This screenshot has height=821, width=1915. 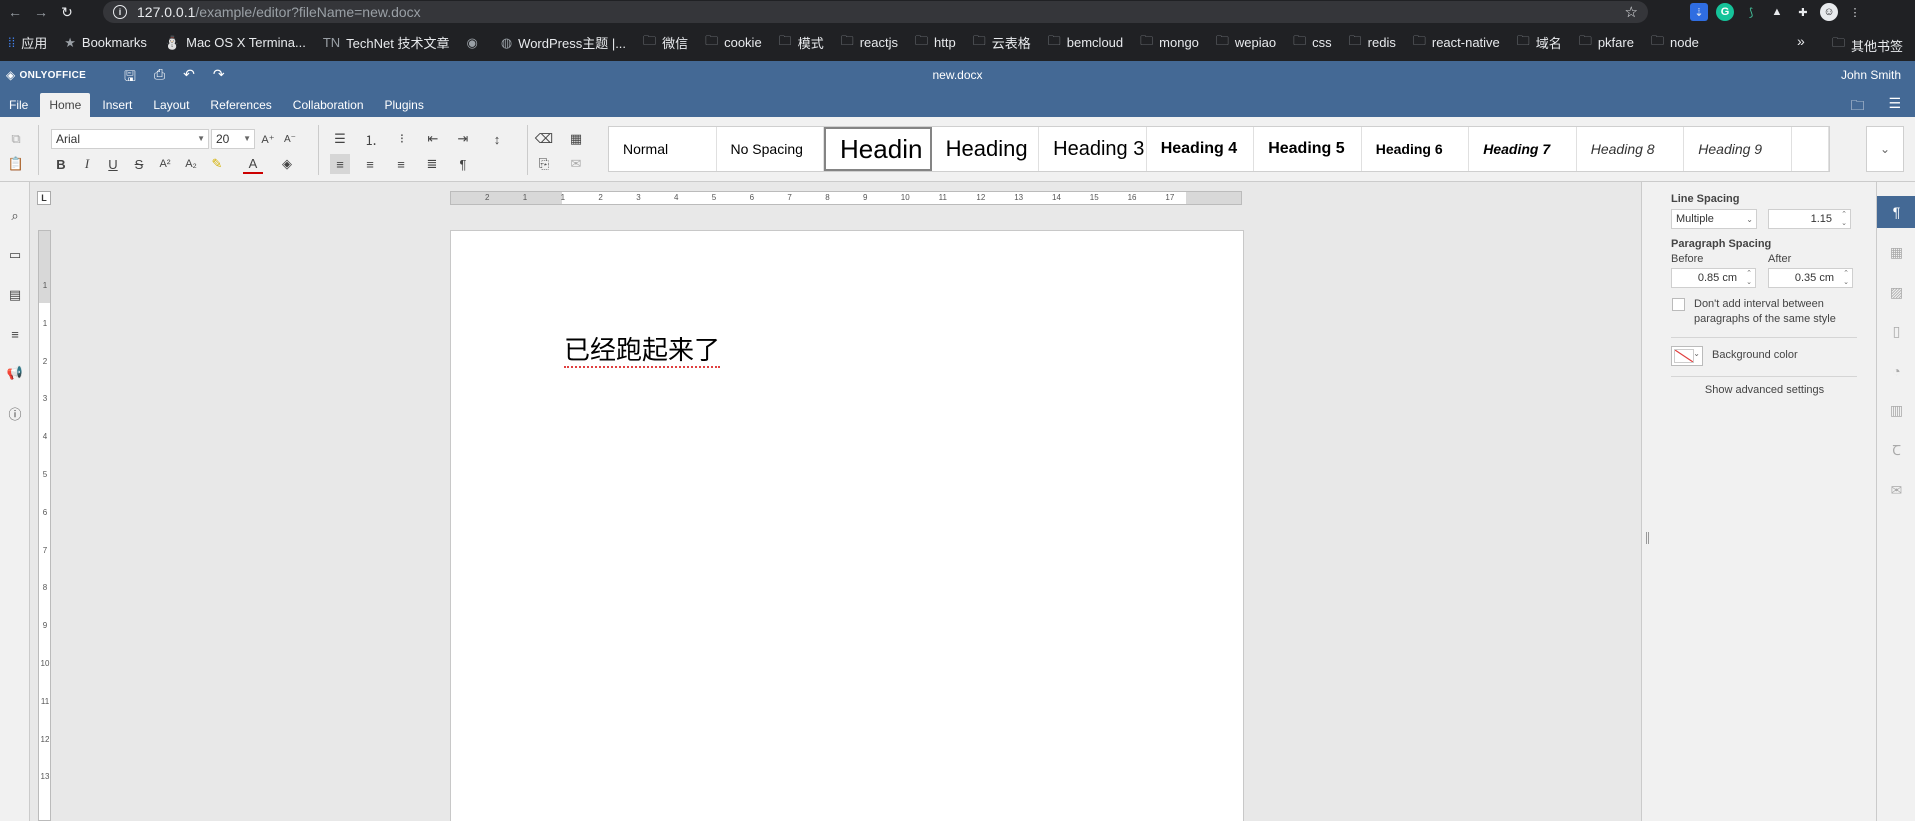 I want to click on no-interval-checkbox, so click(x=1678, y=304).